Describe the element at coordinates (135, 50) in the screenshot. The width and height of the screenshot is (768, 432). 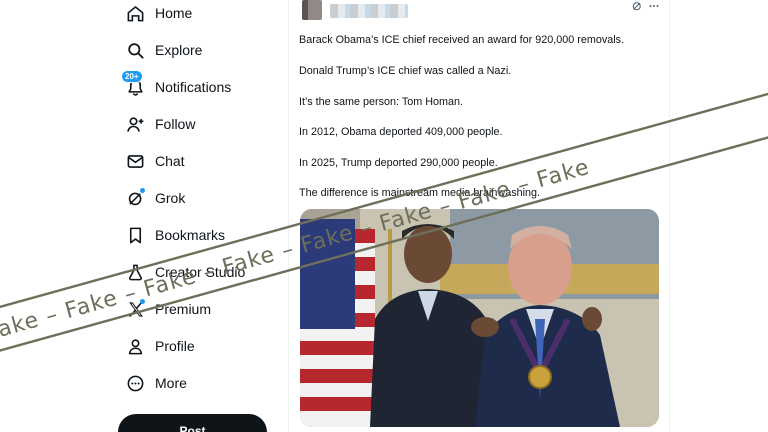
I see `search-icon` at that location.